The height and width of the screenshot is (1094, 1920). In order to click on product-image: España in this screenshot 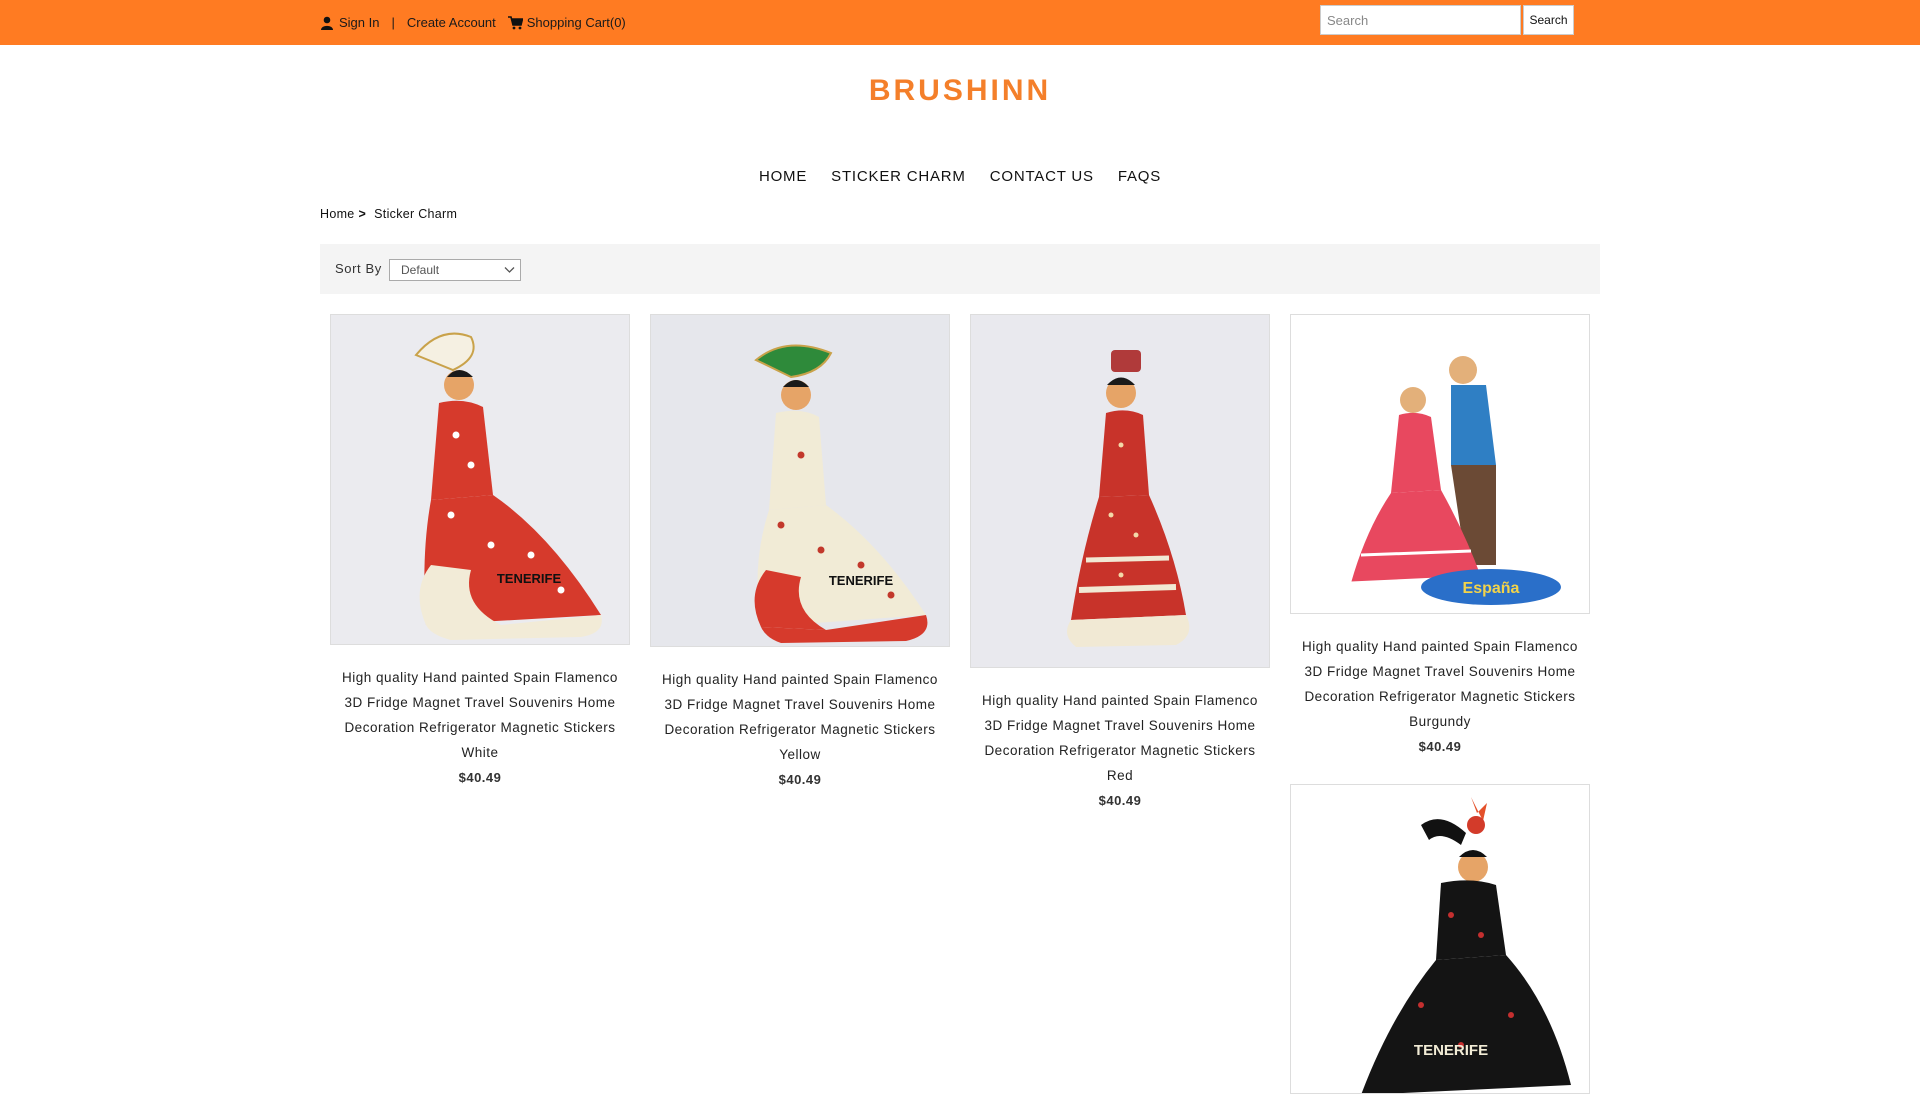, I will do `click(1440, 464)`.